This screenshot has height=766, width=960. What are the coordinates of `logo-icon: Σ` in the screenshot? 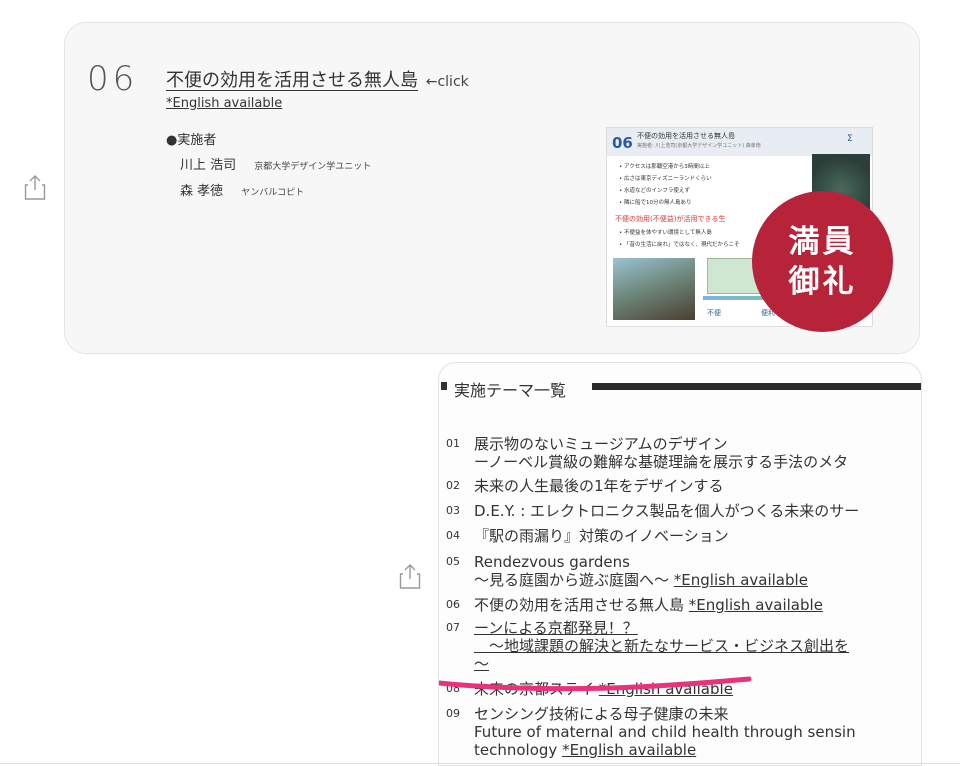 It's located at (850, 139).